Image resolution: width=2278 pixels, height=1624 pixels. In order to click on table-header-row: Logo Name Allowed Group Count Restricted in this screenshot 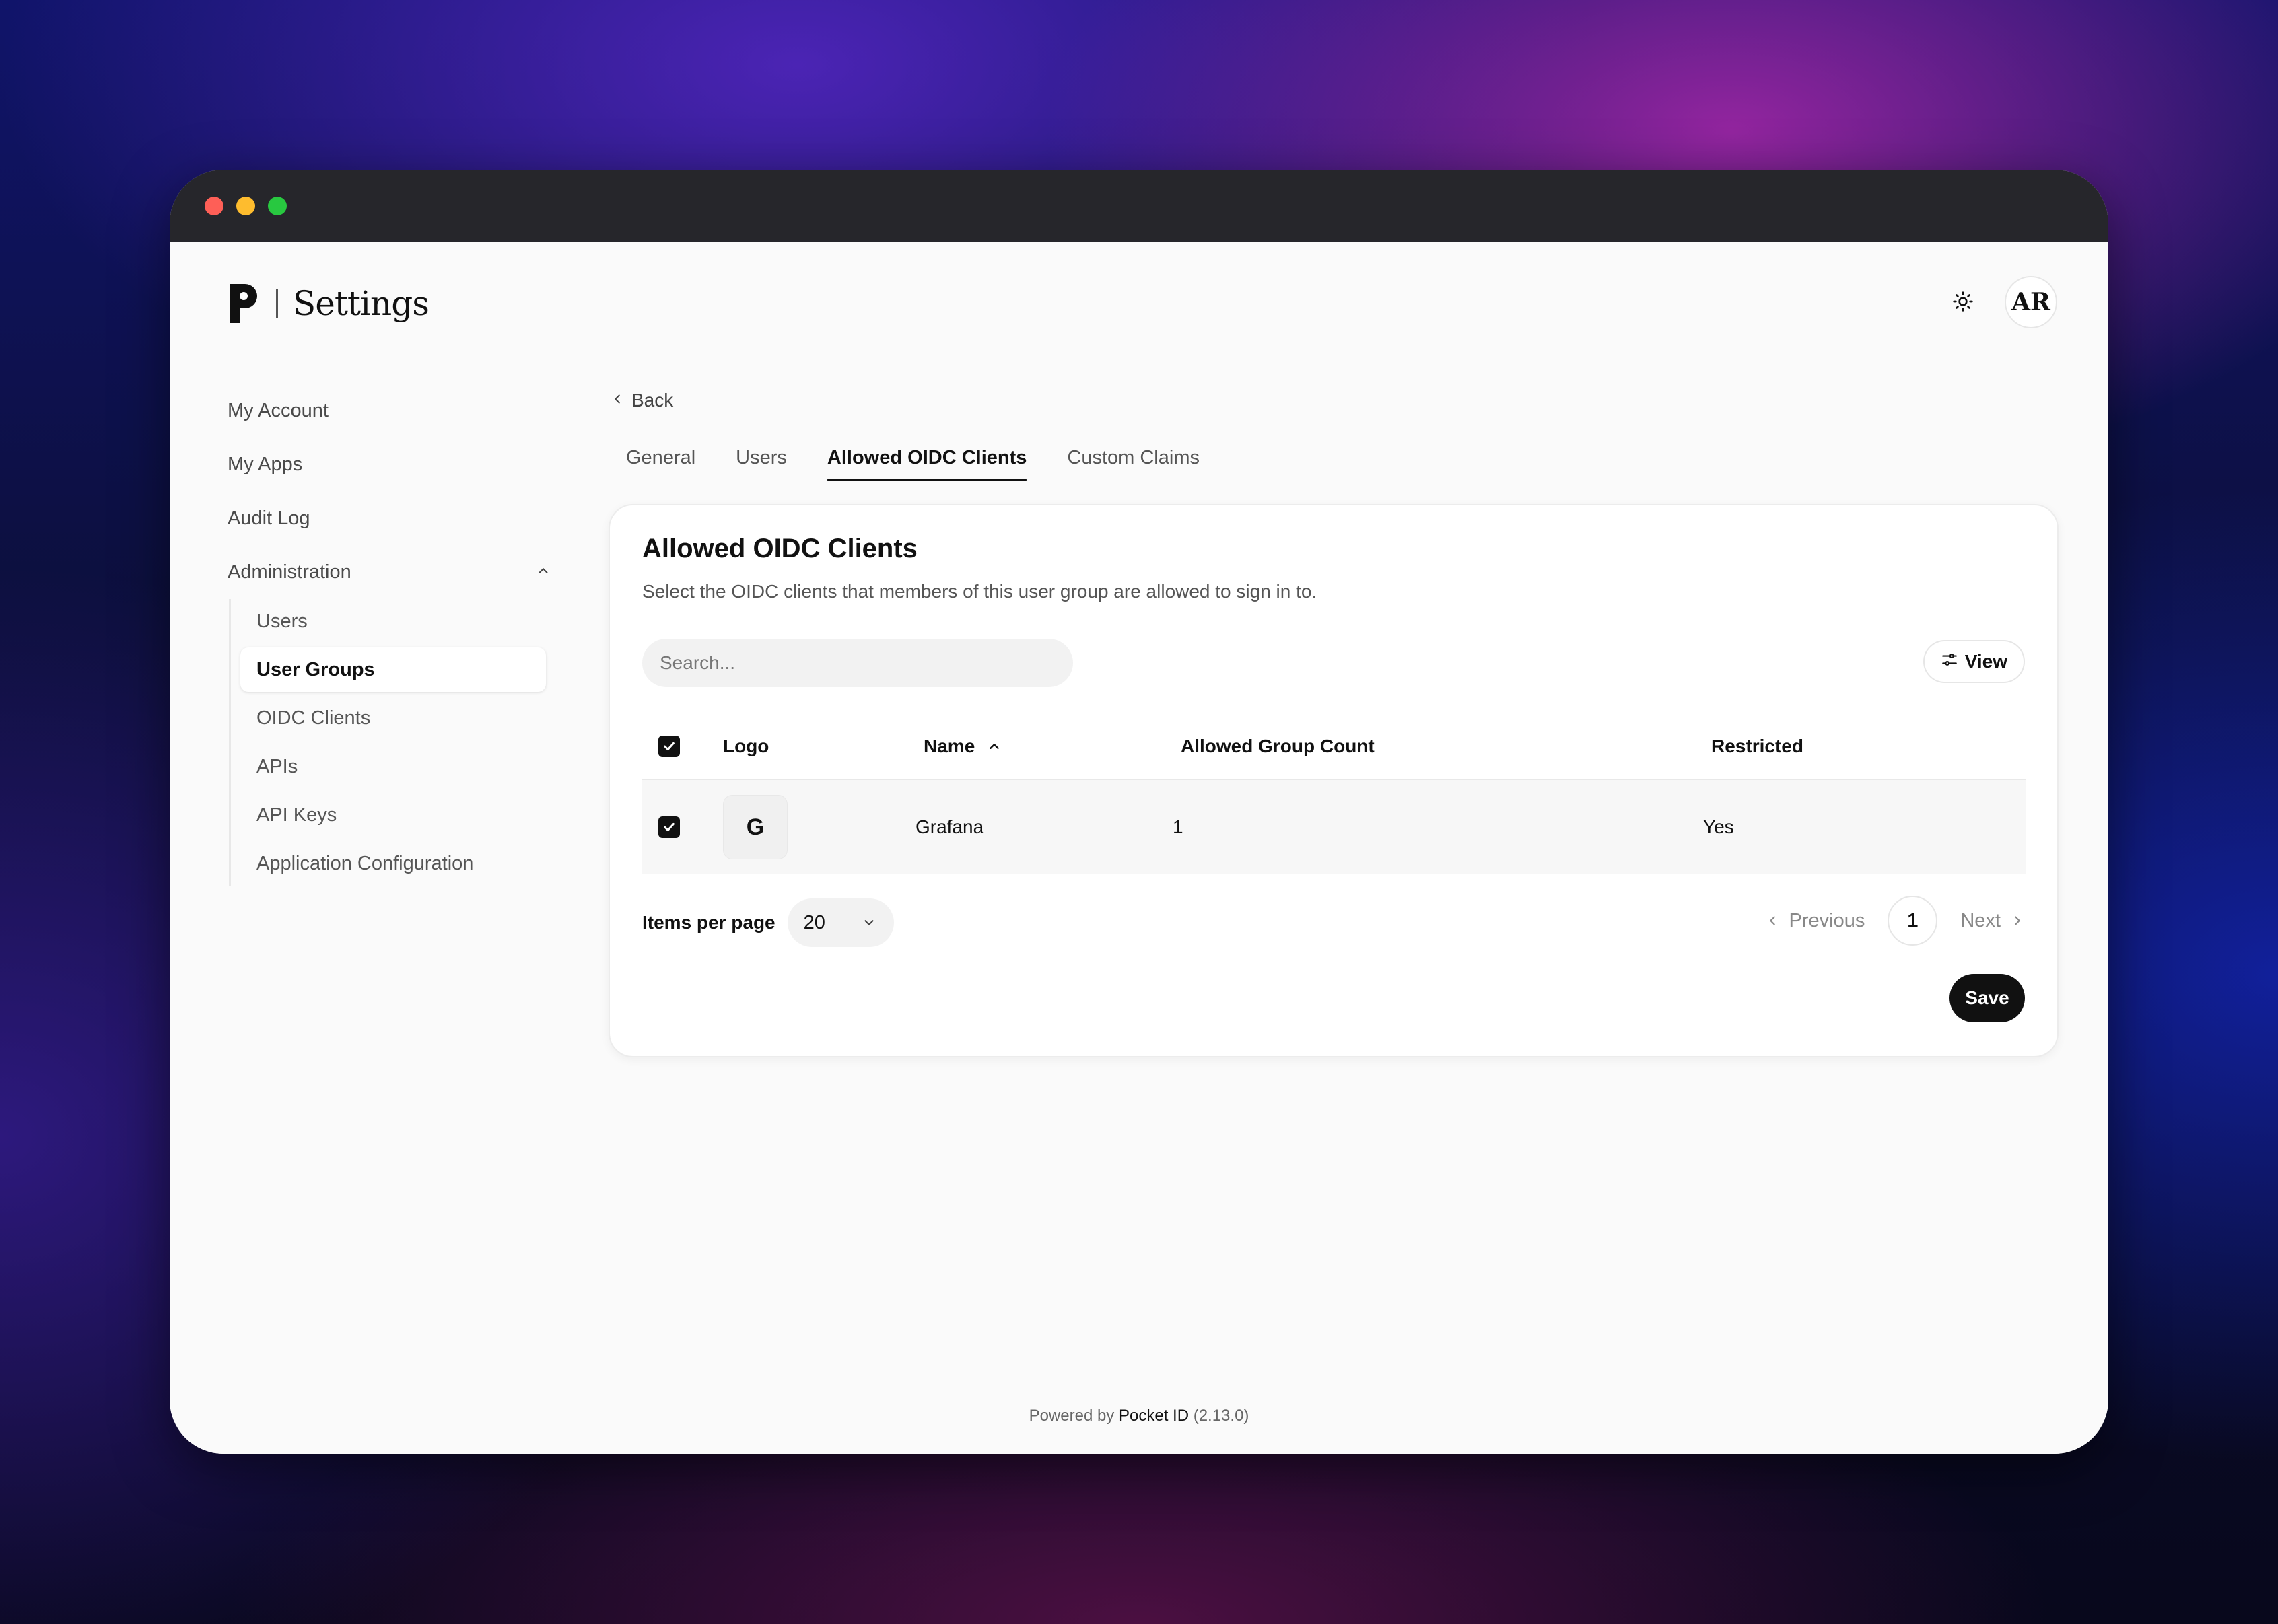, I will do `click(1334, 747)`.